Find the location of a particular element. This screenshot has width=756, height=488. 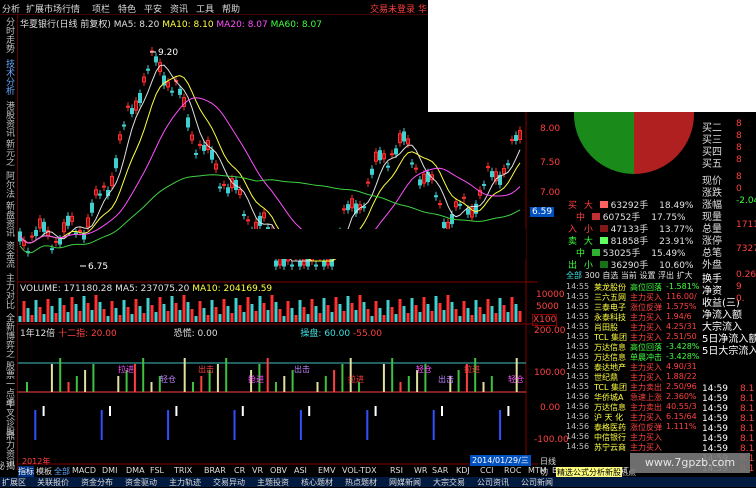

bottom-bar-item: 交易异动 is located at coordinates (229, 482).